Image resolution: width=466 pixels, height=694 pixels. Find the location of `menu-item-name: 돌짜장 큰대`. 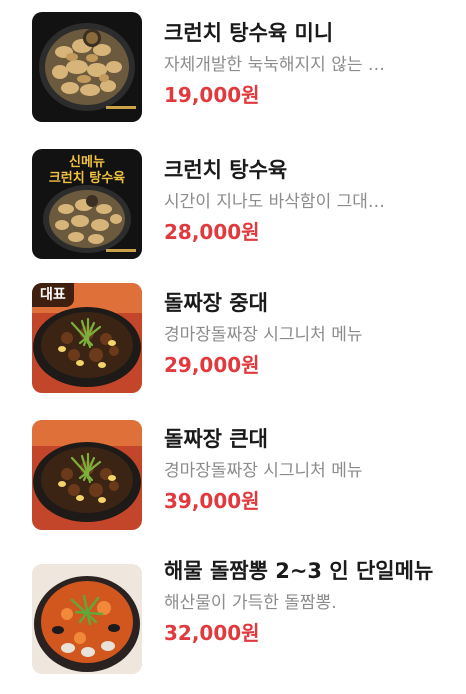

menu-item-name: 돌짜장 큰대 is located at coordinates (216, 439).